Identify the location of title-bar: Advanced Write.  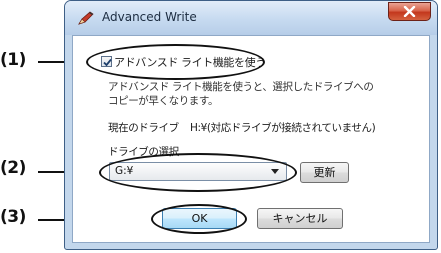
(251, 18).